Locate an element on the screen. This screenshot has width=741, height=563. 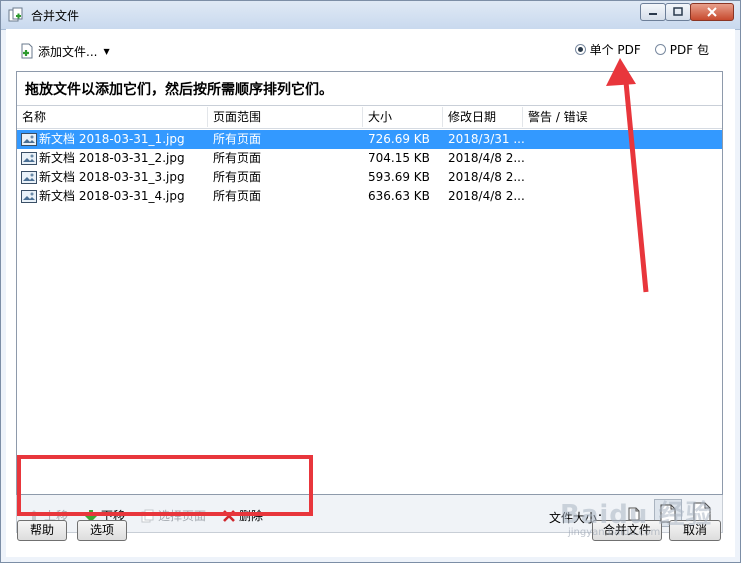
window-title: 合并文件 is located at coordinates (55, 16).